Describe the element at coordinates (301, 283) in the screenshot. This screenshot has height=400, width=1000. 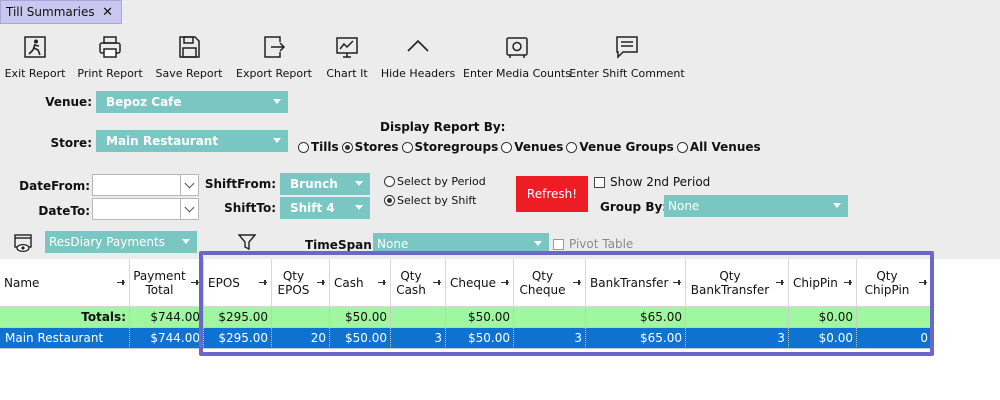
I see `column-header-qty-epos: Qty EPOS` at that location.